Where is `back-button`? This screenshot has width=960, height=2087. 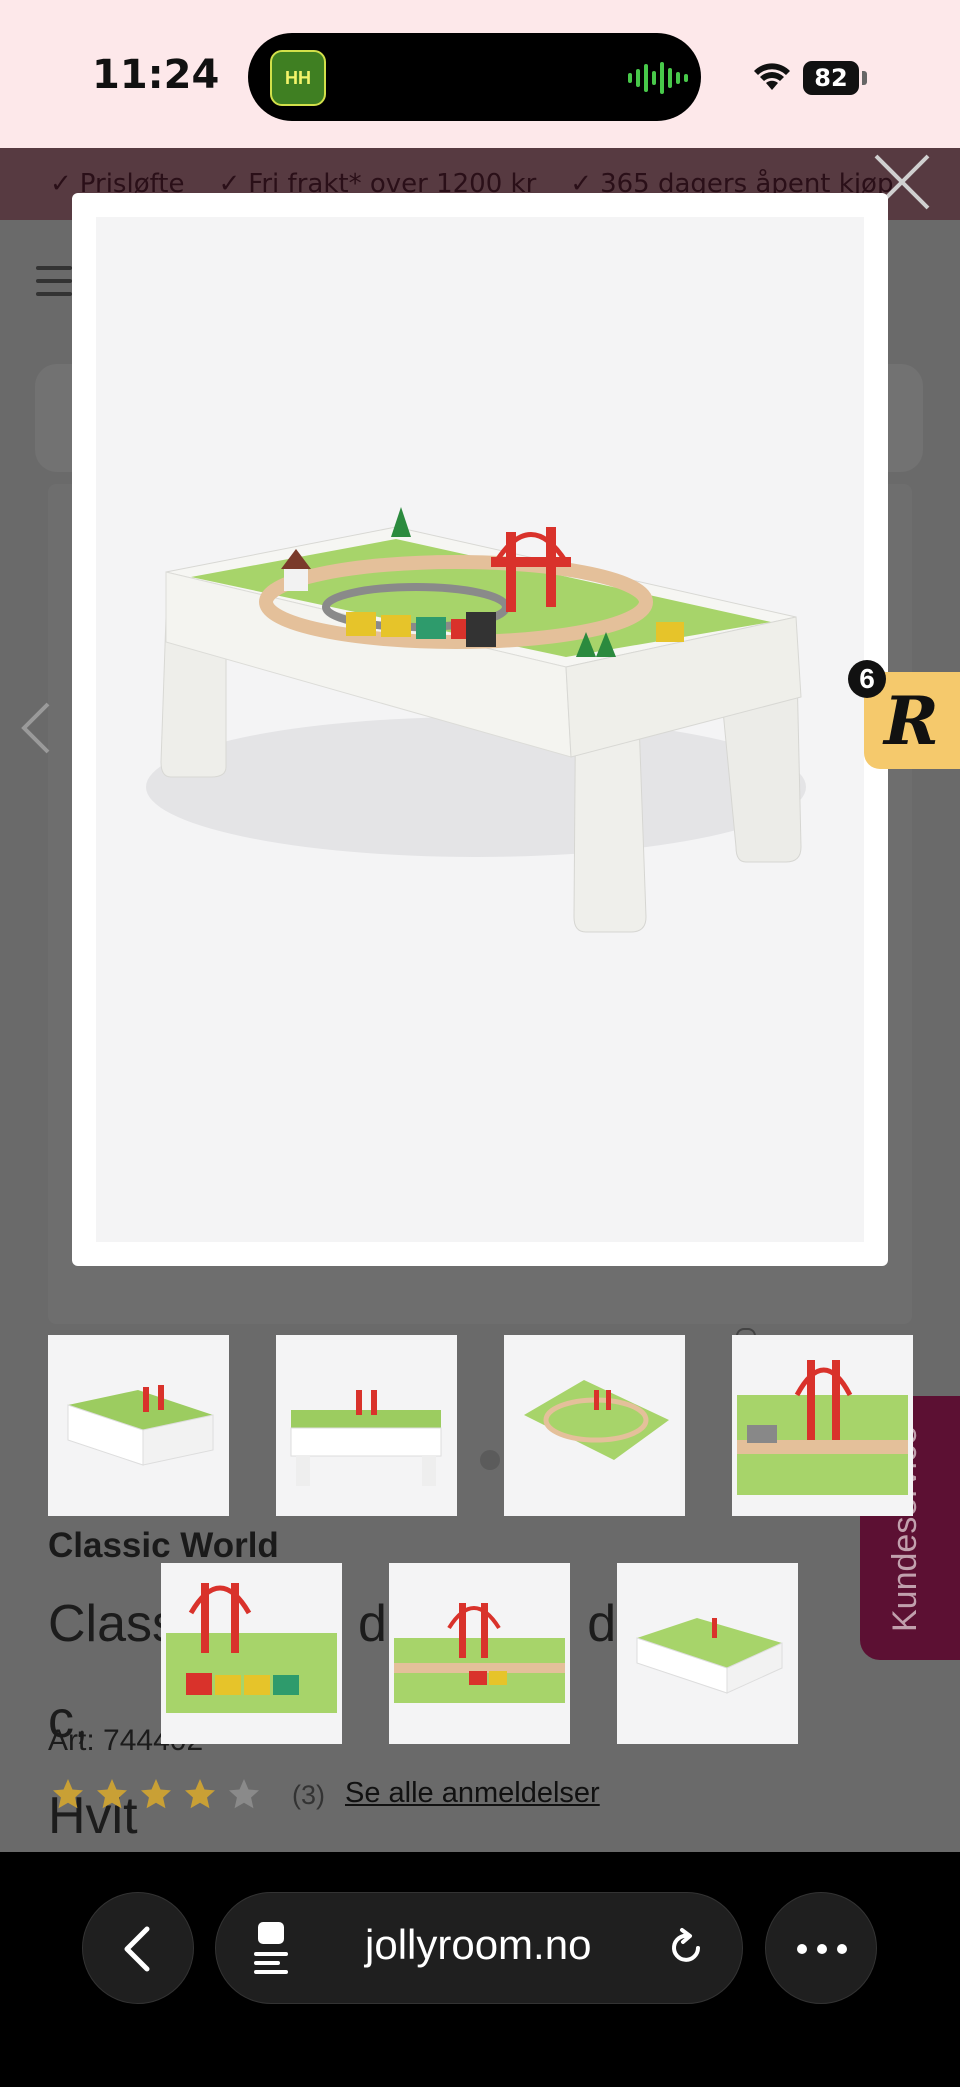
back-button is located at coordinates (138, 1948).